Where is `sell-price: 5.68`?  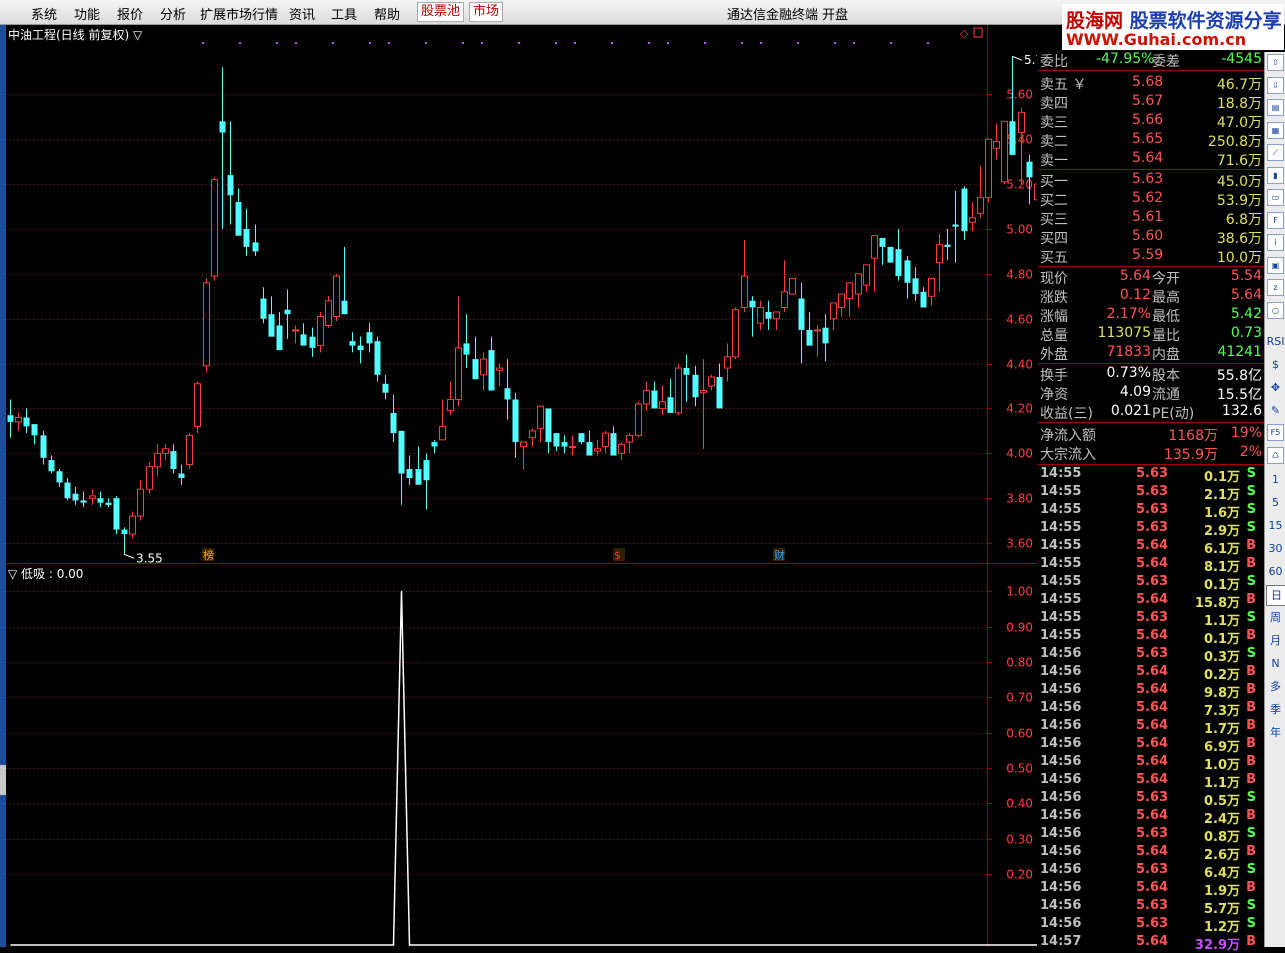
sell-price: 5.68 is located at coordinates (1148, 82).